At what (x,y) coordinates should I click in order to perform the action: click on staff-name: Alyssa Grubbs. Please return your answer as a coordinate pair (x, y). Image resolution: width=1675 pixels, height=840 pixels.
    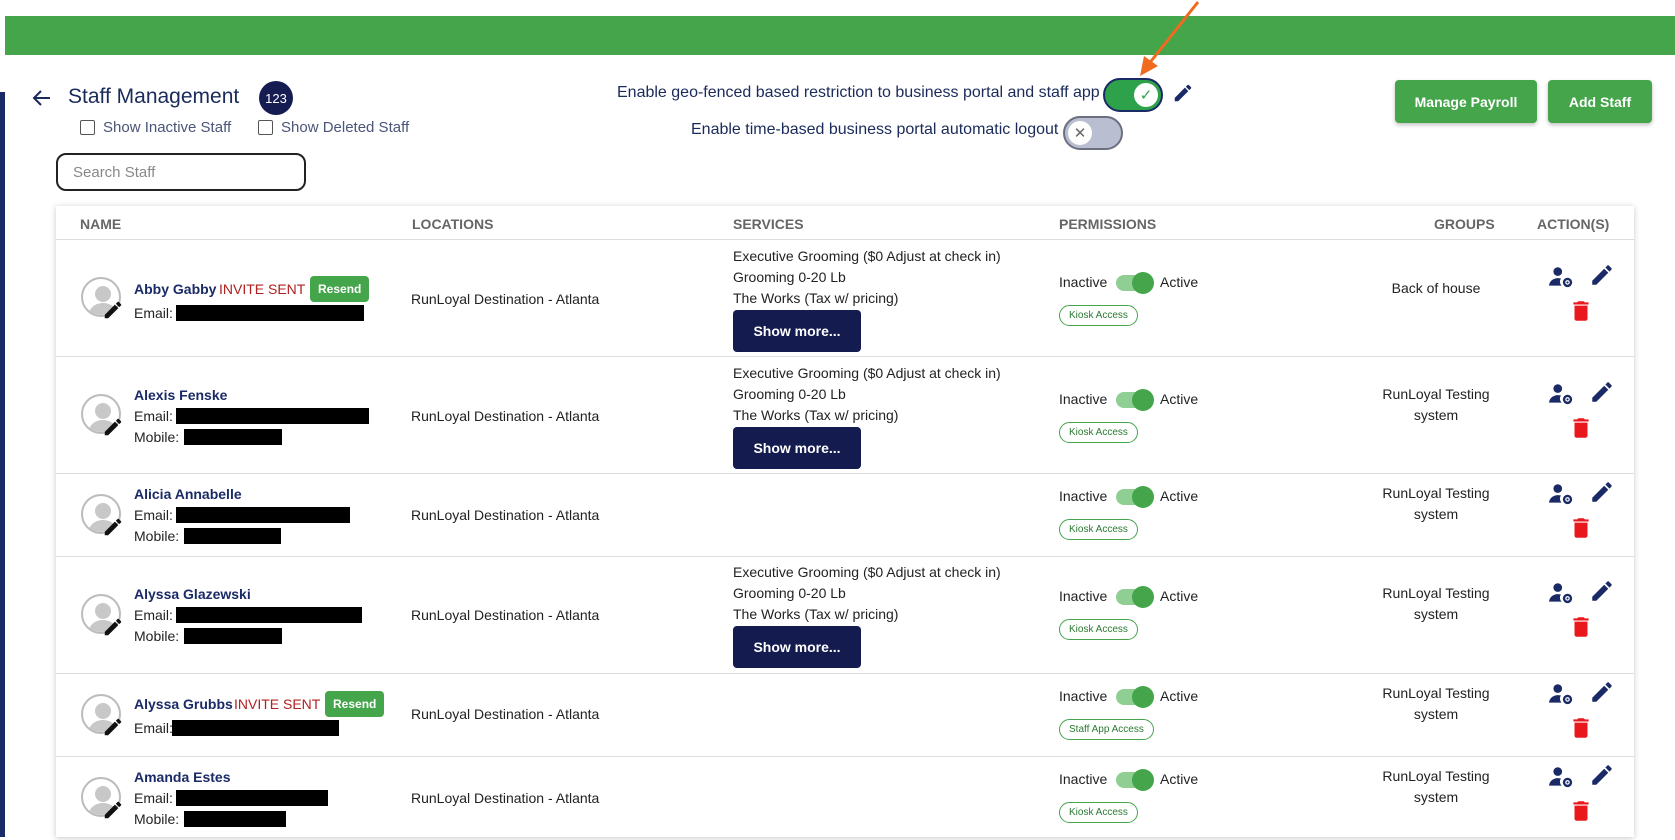
    Looking at the image, I should click on (183, 704).